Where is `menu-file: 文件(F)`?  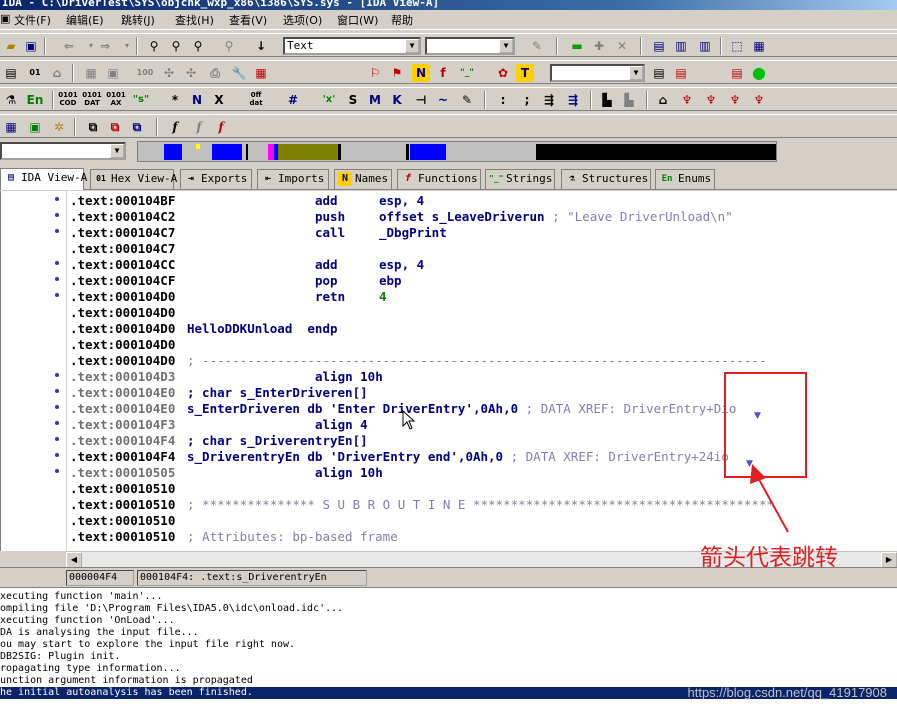 menu-file: 文件(F) is located at coordinates (32, 20).